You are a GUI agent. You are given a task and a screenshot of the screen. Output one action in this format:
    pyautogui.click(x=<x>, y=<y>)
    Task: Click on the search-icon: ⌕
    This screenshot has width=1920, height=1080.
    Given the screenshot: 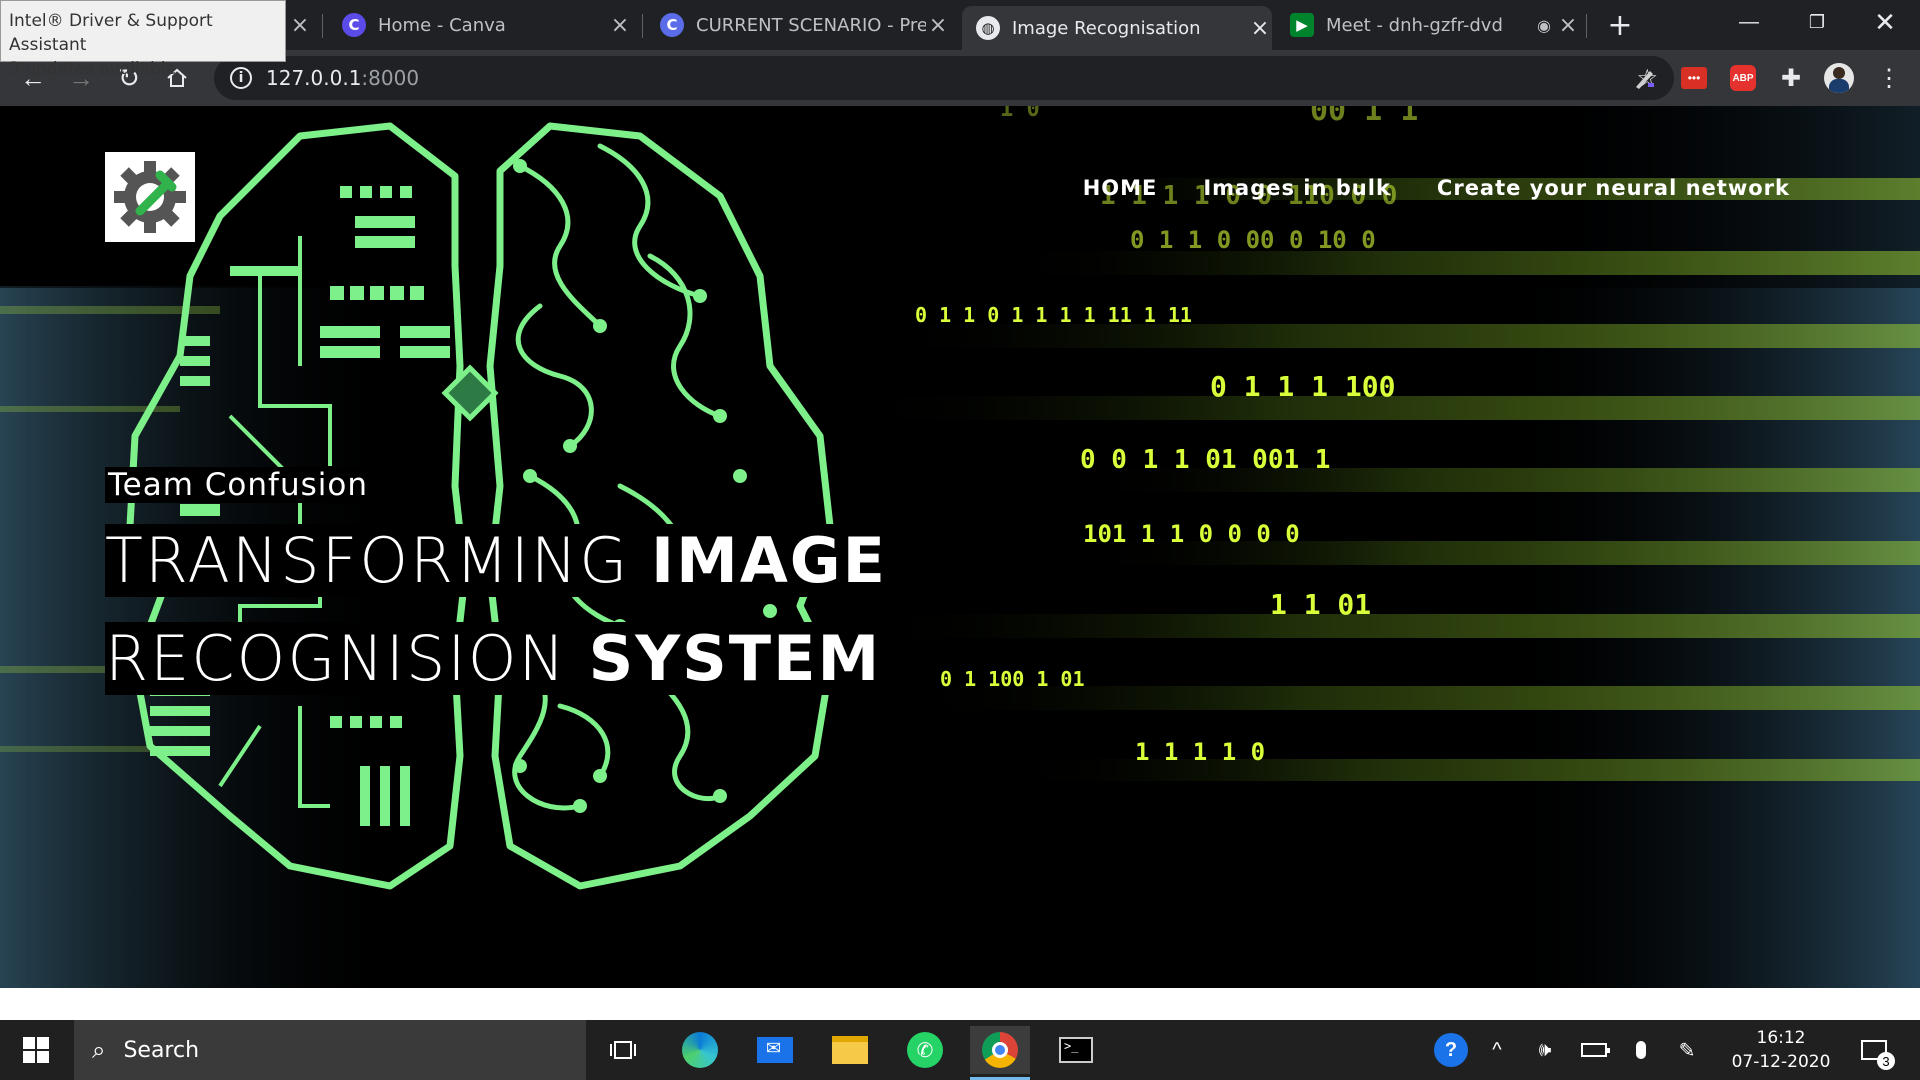 What is the action you would take?
    pyautogui.click(x=99, y=1050)
    